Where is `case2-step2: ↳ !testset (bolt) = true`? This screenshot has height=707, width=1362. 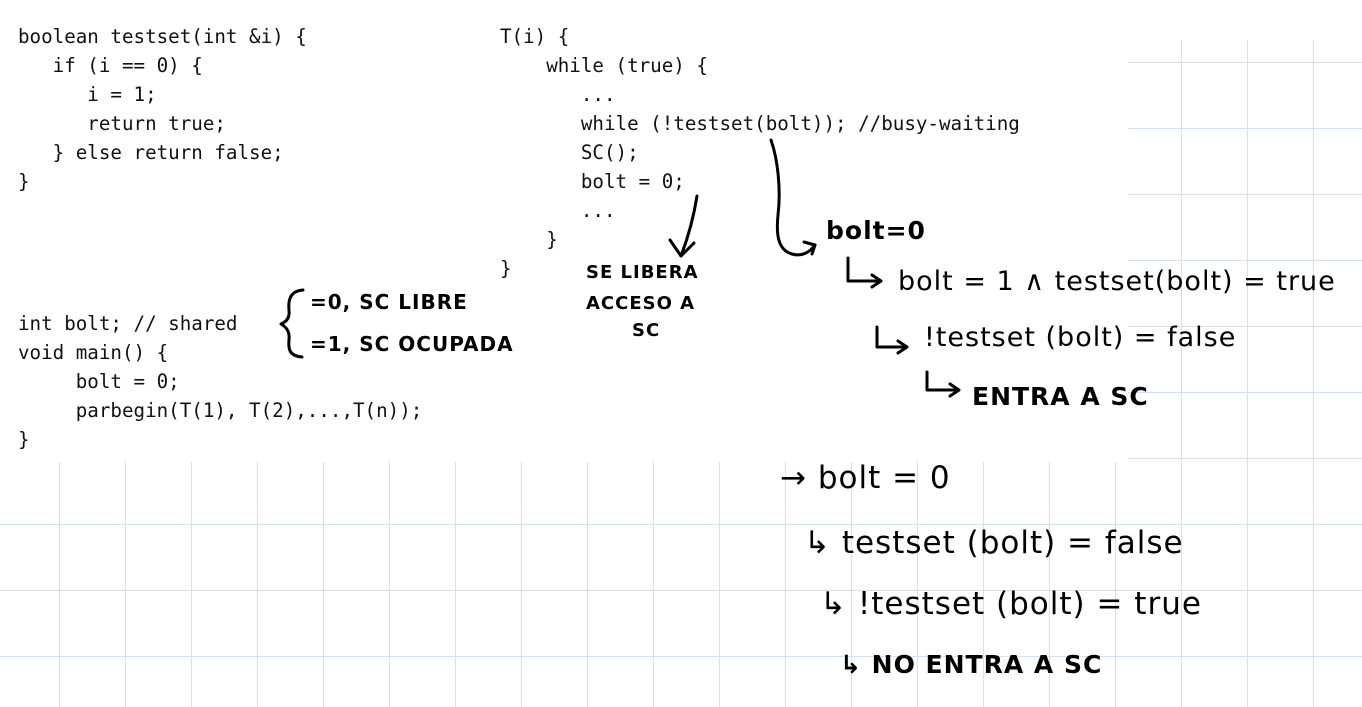
case2-step2: ↳ !testset (bolt) = true is located at coordinates (1011, 604).